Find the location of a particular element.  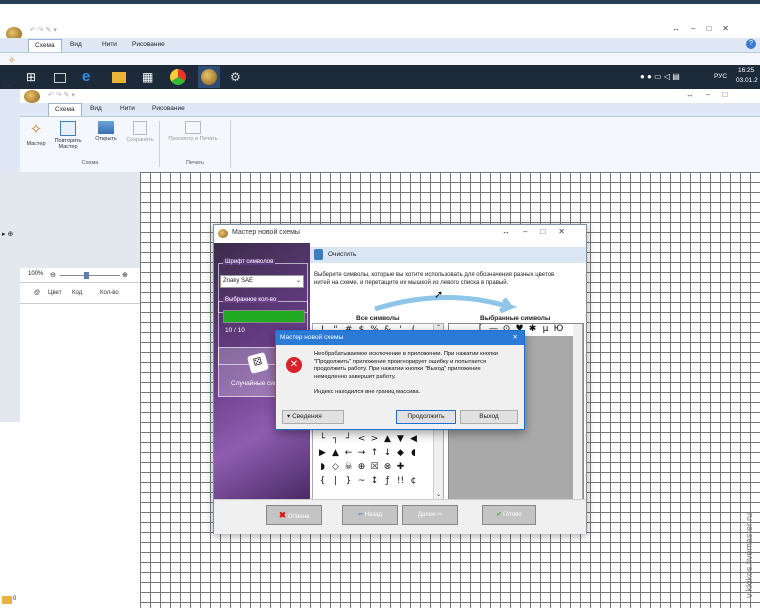

inner-tab-scheme: Схема is located at coordinates (65, 109).